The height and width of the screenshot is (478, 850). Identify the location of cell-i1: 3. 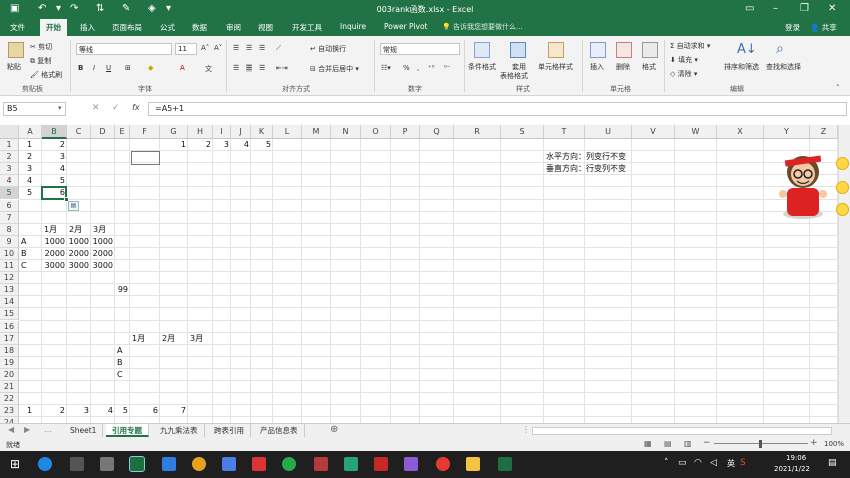
(221, 145).